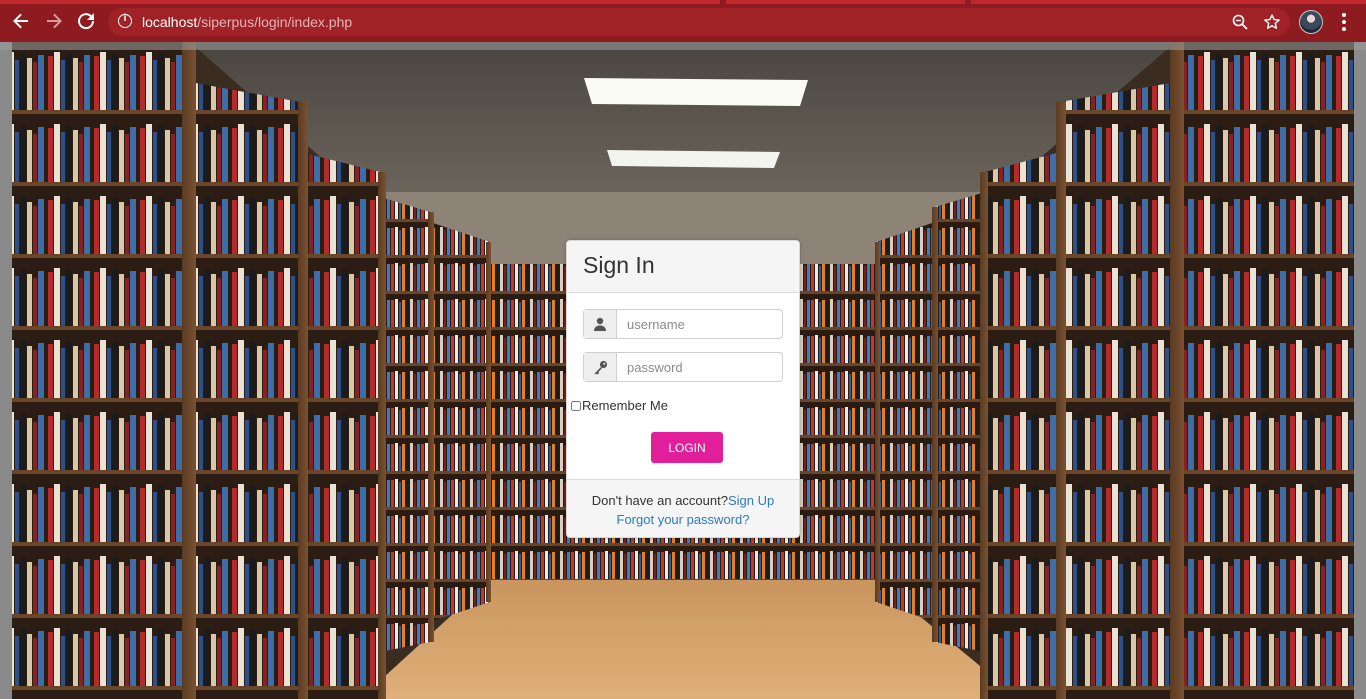  Describe the element at coordinates (600, 324) in the screenshot. I see `user-icon` at that location.